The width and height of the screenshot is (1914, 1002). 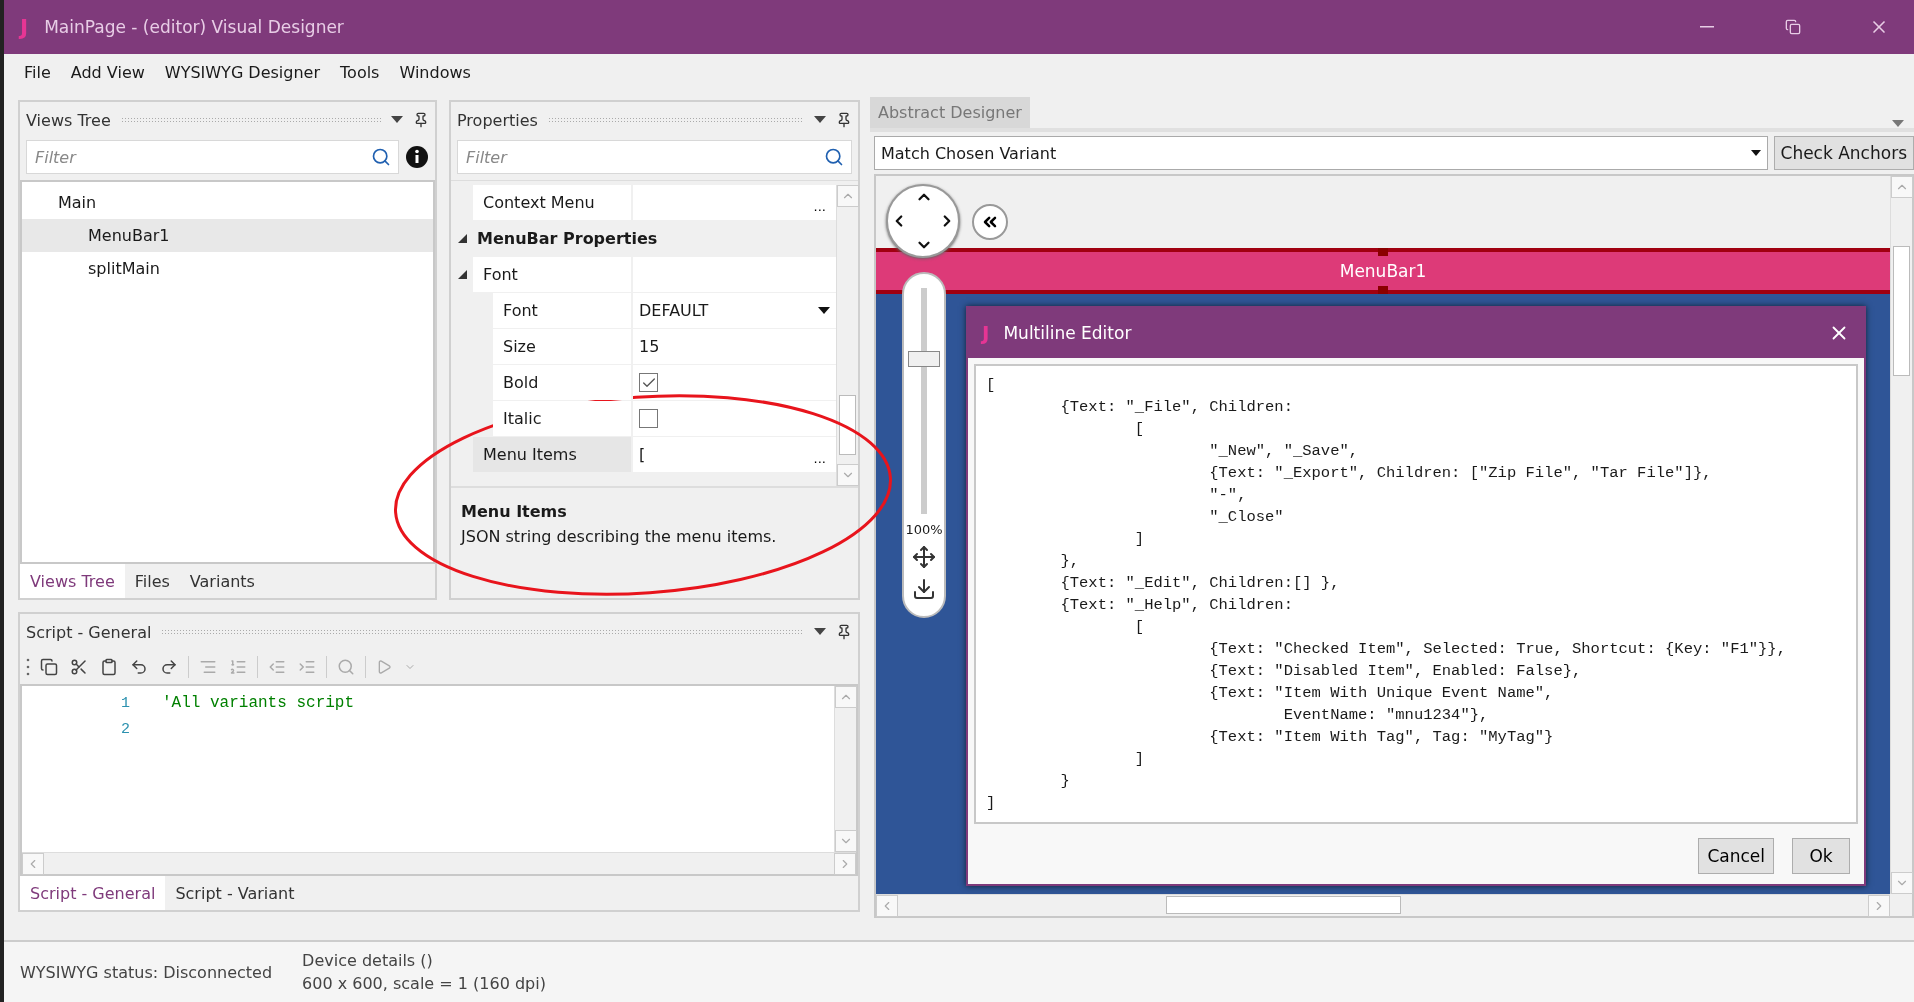 What do you see at coordinates (28, 667) in the screenshot?
I see `toolbar-grip-icon` at bounding box center [28, 667].